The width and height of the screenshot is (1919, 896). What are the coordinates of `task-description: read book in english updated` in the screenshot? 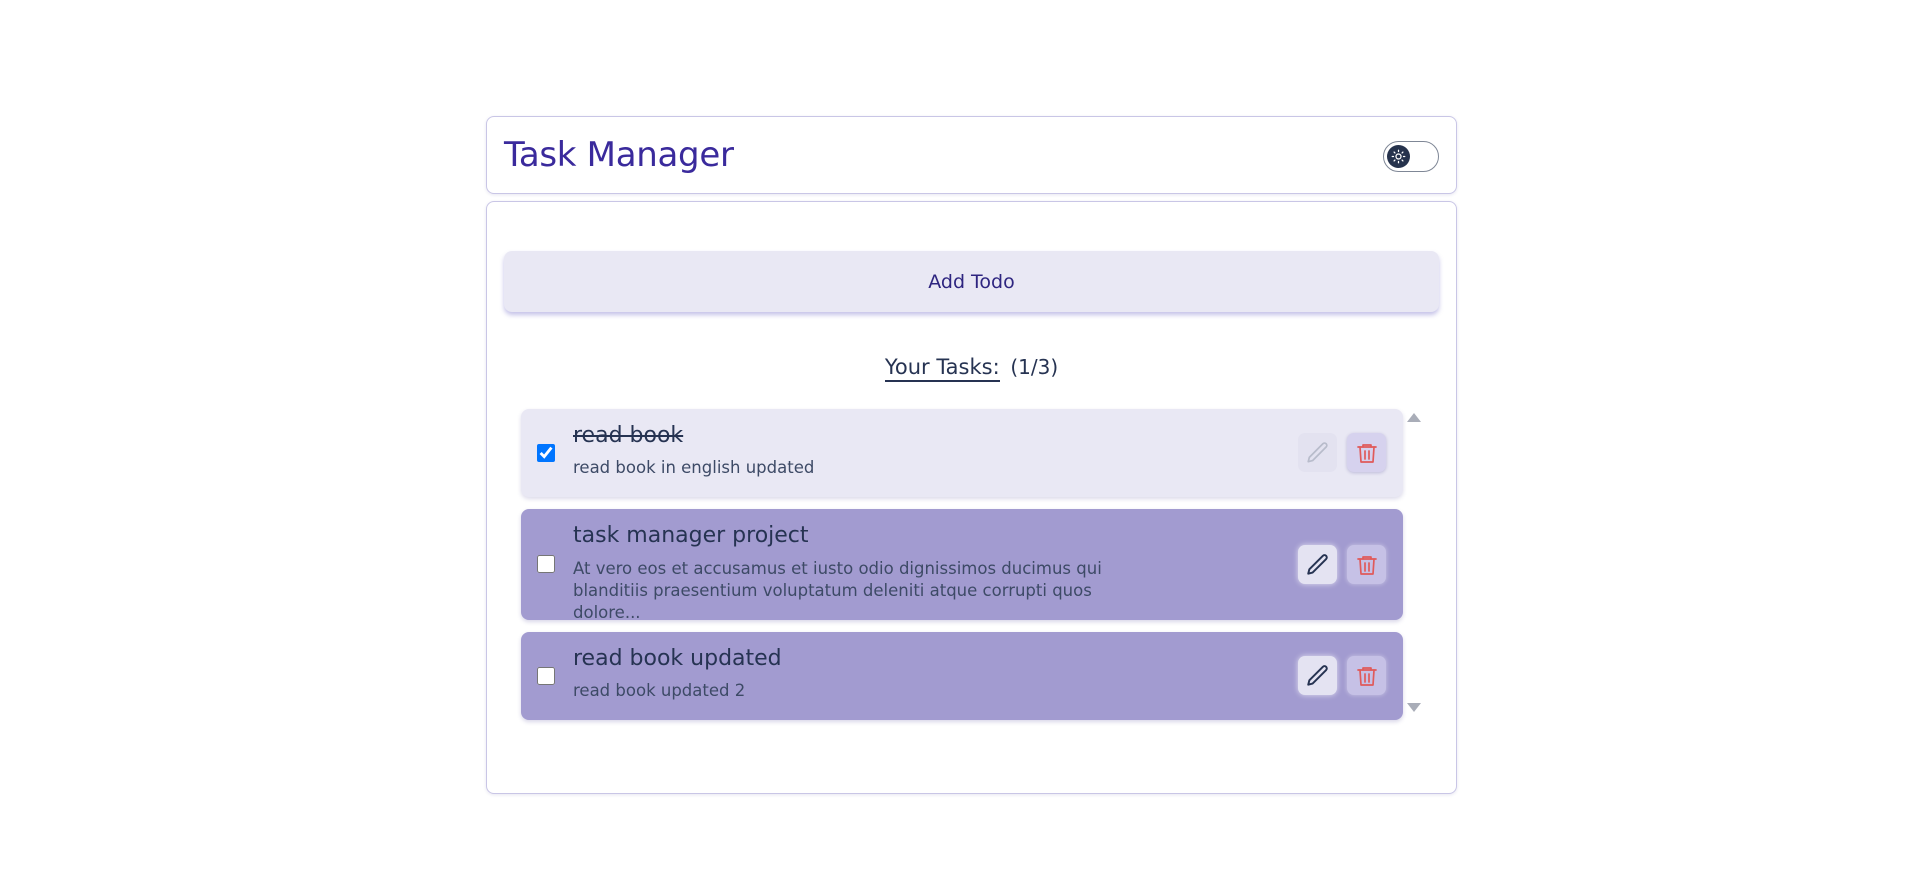 It's located at (694, 467).